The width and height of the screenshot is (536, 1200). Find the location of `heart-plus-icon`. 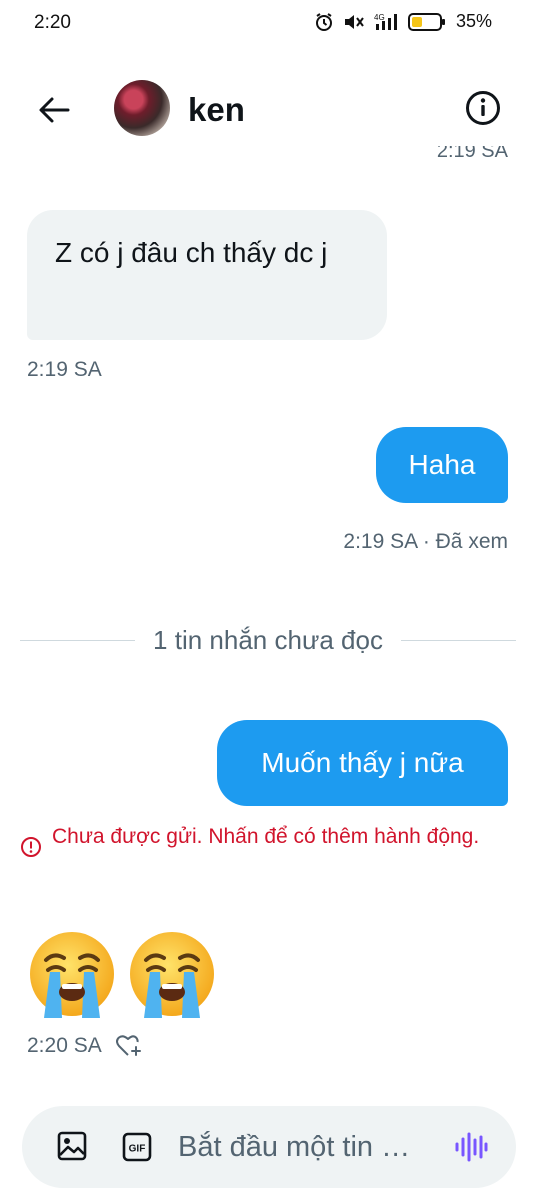

heart-plus-icon is located at coordinates (128, 1046).